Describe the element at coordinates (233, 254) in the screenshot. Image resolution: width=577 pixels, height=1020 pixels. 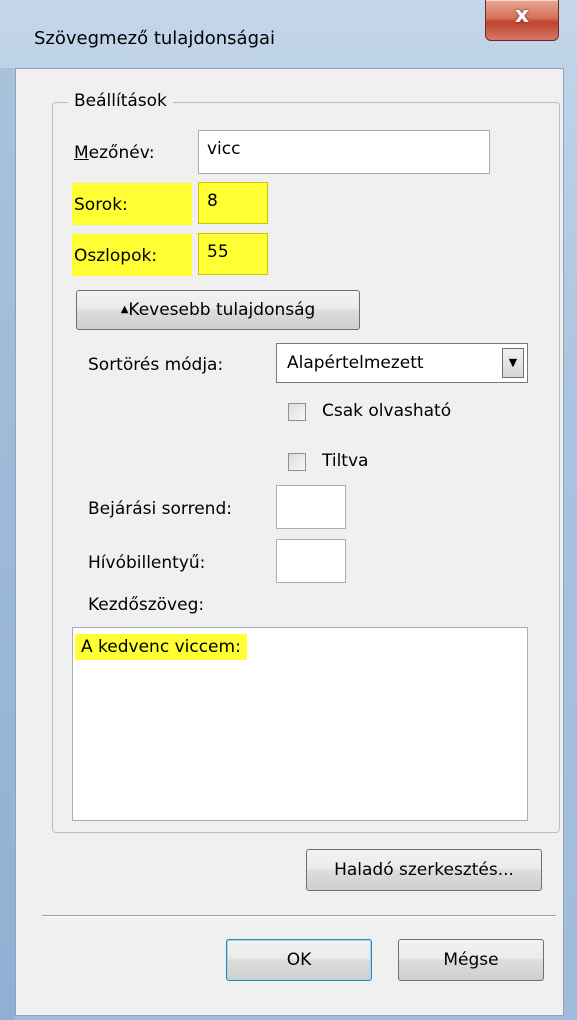
I see `columns-input: 55` at that location.